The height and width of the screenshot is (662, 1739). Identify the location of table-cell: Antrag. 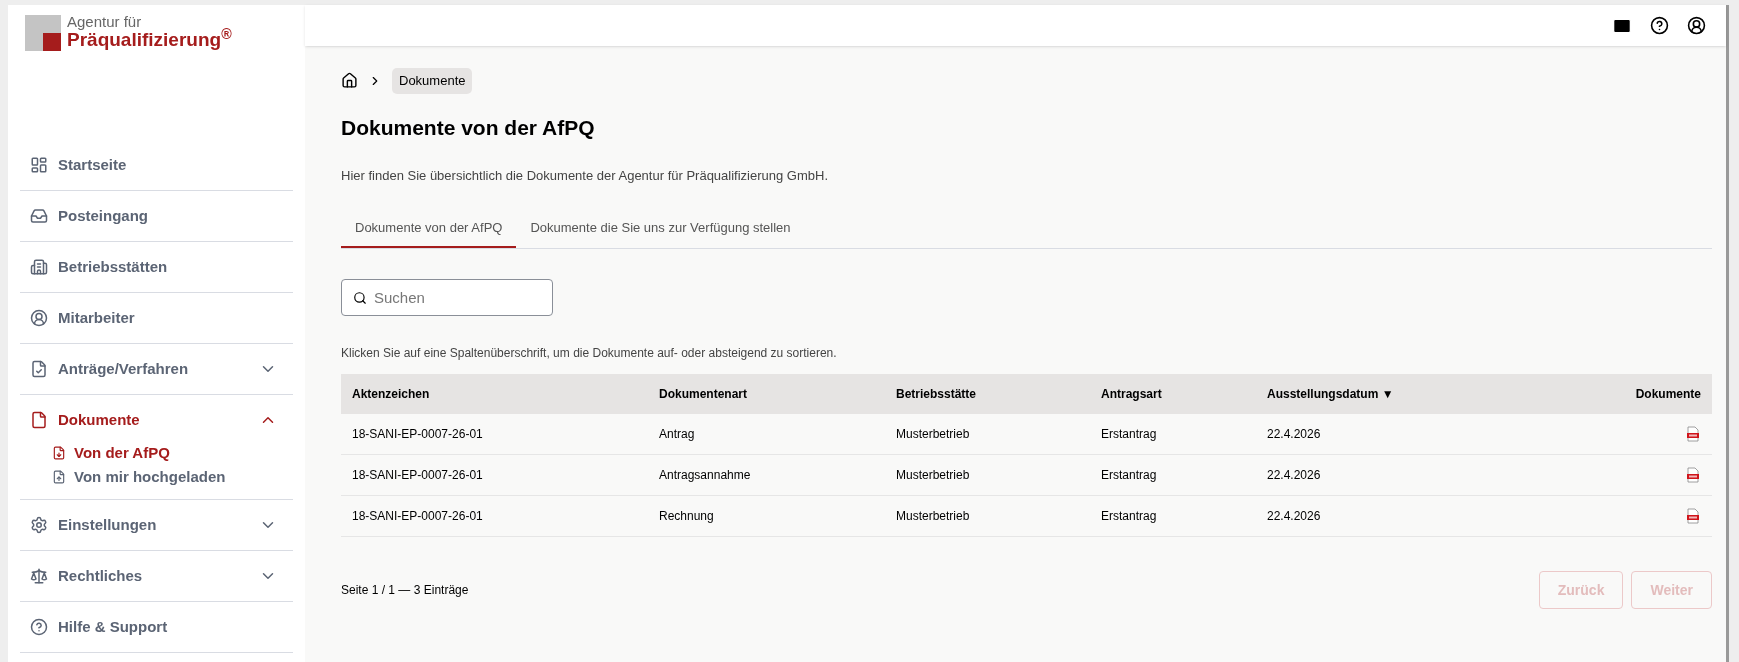
(766, 434).